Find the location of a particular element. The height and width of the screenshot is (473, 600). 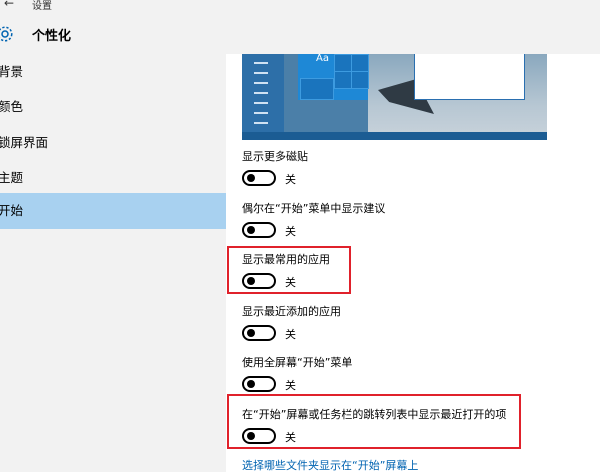

highlight-box-recent-items is located at coordinates (374, 421).